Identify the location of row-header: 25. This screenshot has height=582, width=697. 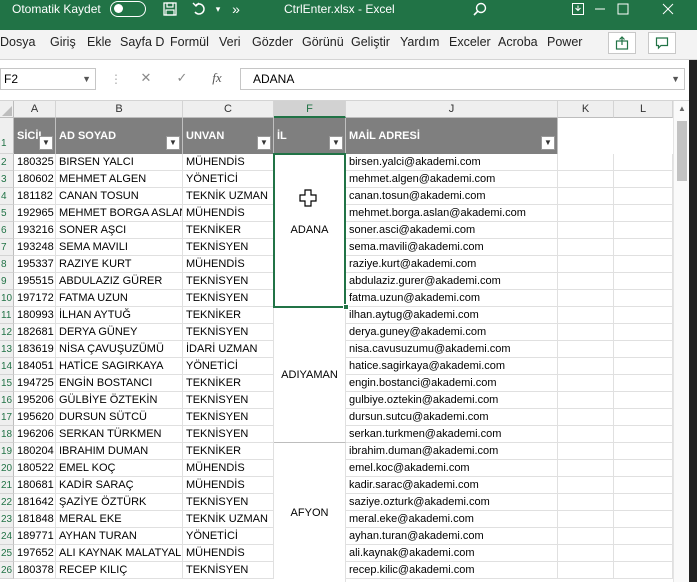
(7, 553).